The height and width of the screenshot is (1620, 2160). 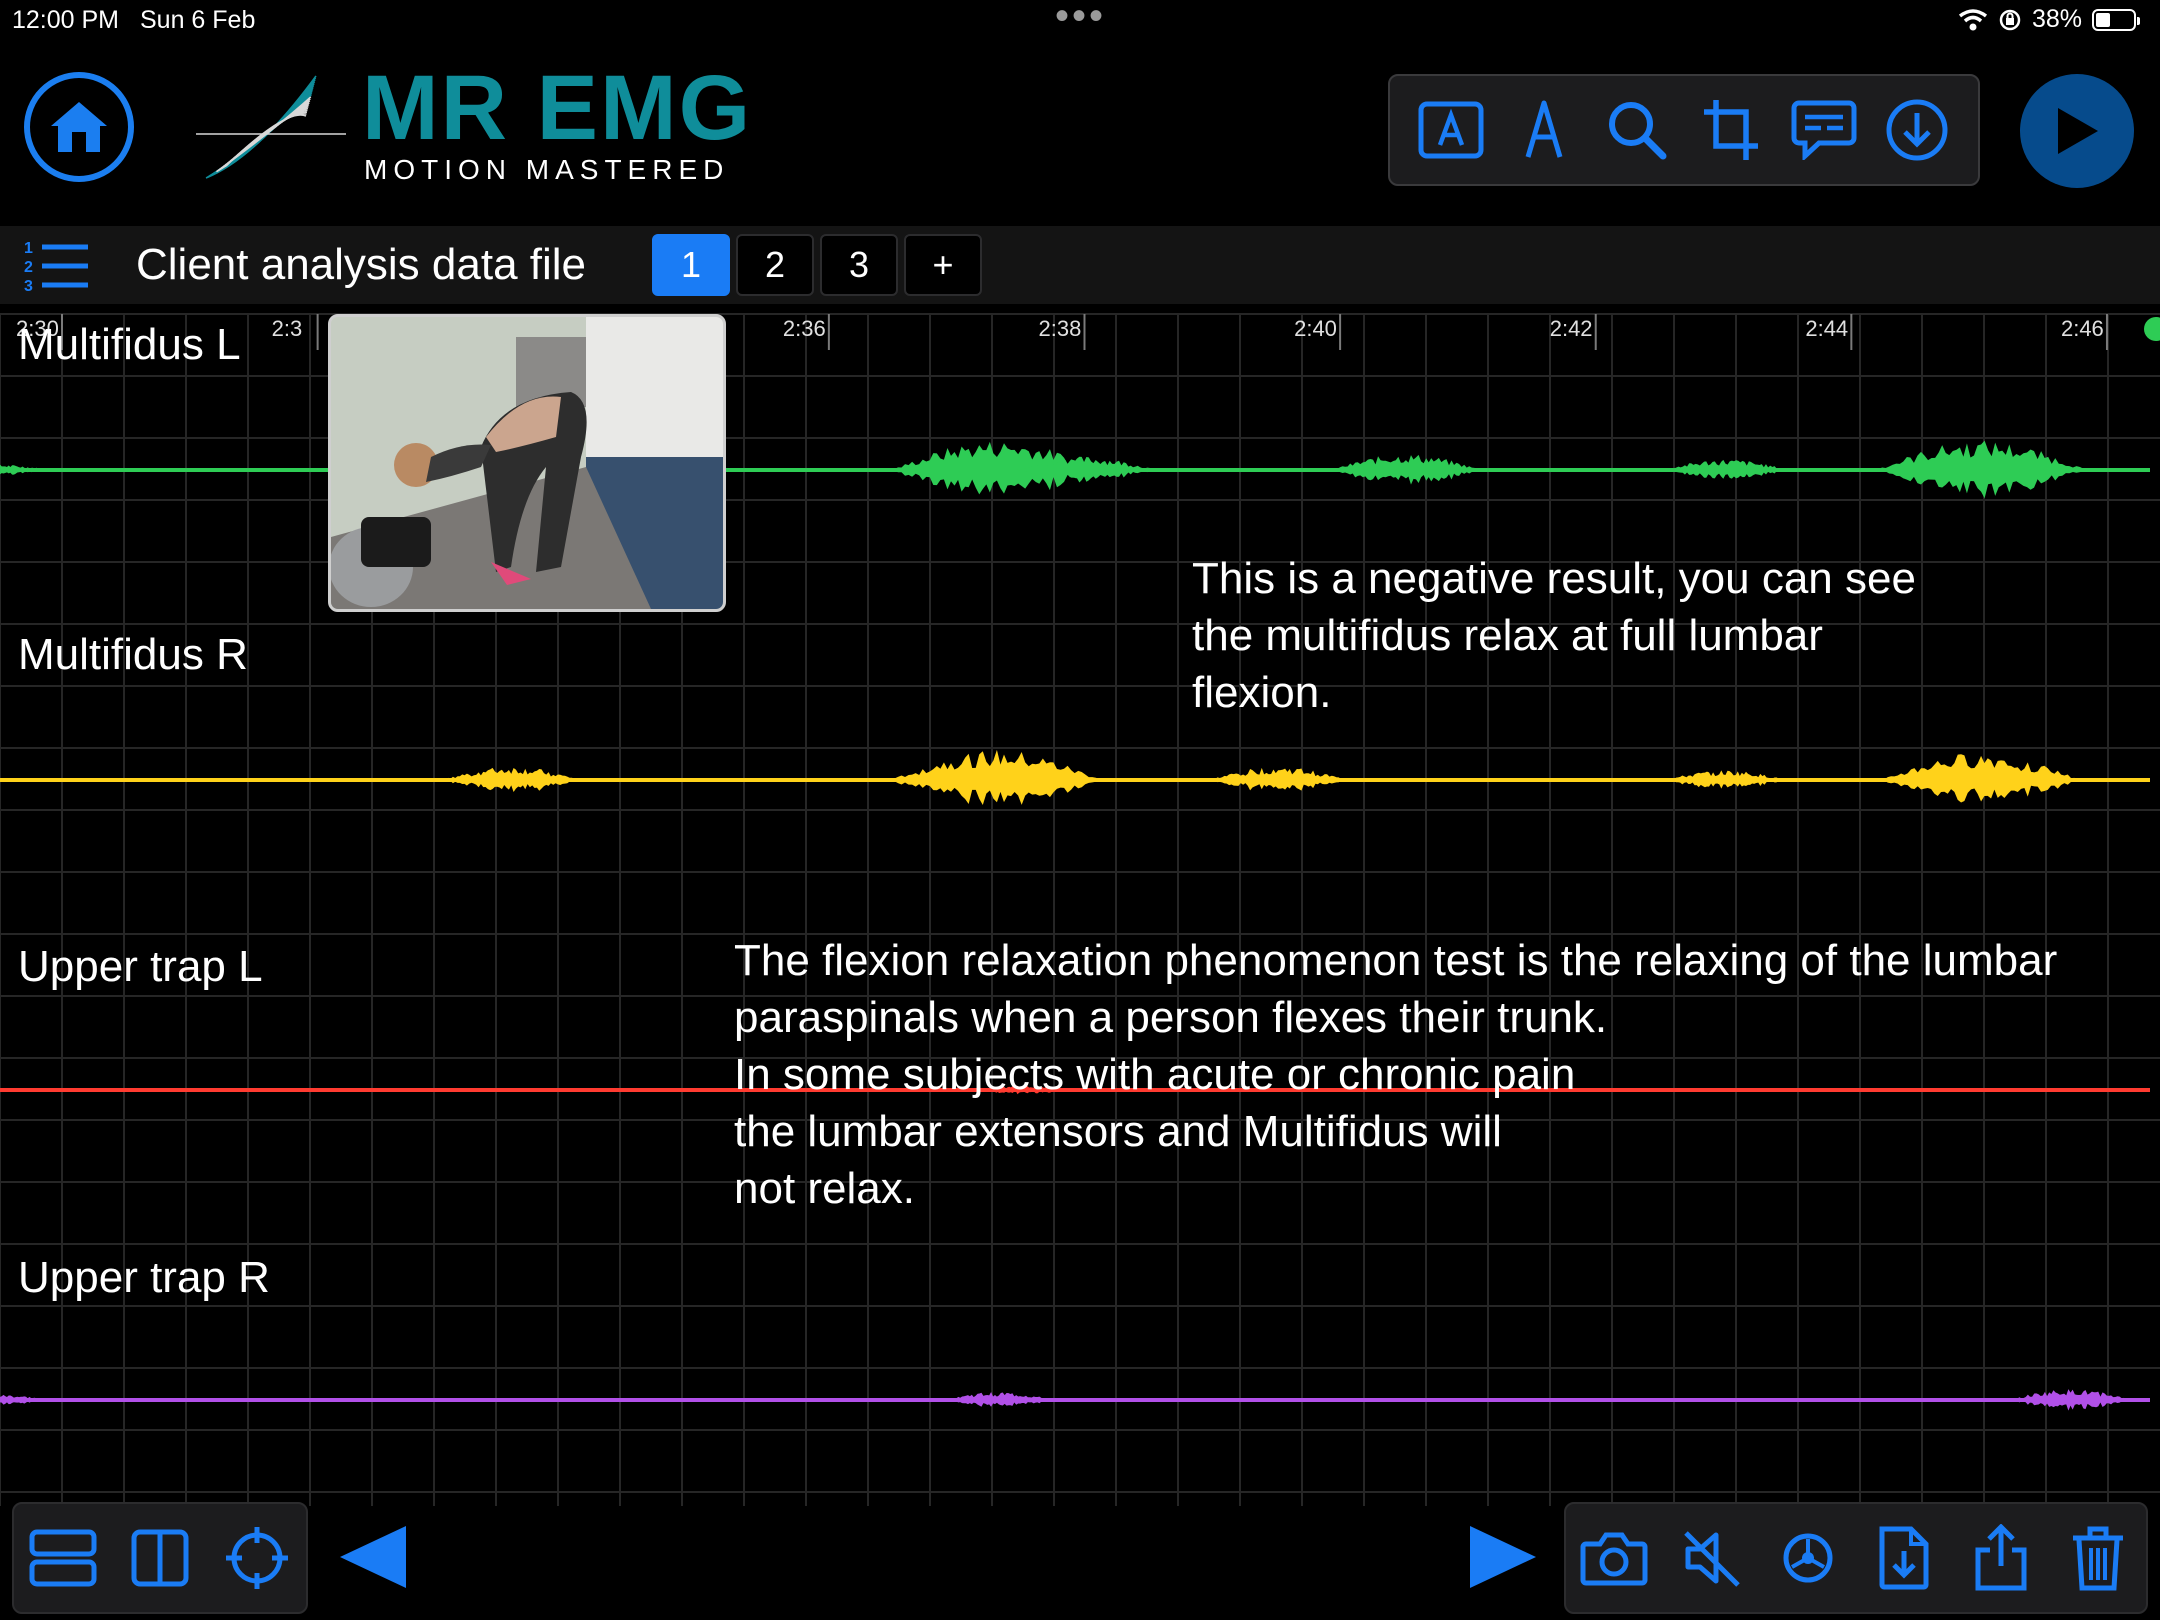 What do you see at coordinates (287, 328) in the screenshot?
I see `x-tick-label: 2:3` at bounding box center [287, 328].